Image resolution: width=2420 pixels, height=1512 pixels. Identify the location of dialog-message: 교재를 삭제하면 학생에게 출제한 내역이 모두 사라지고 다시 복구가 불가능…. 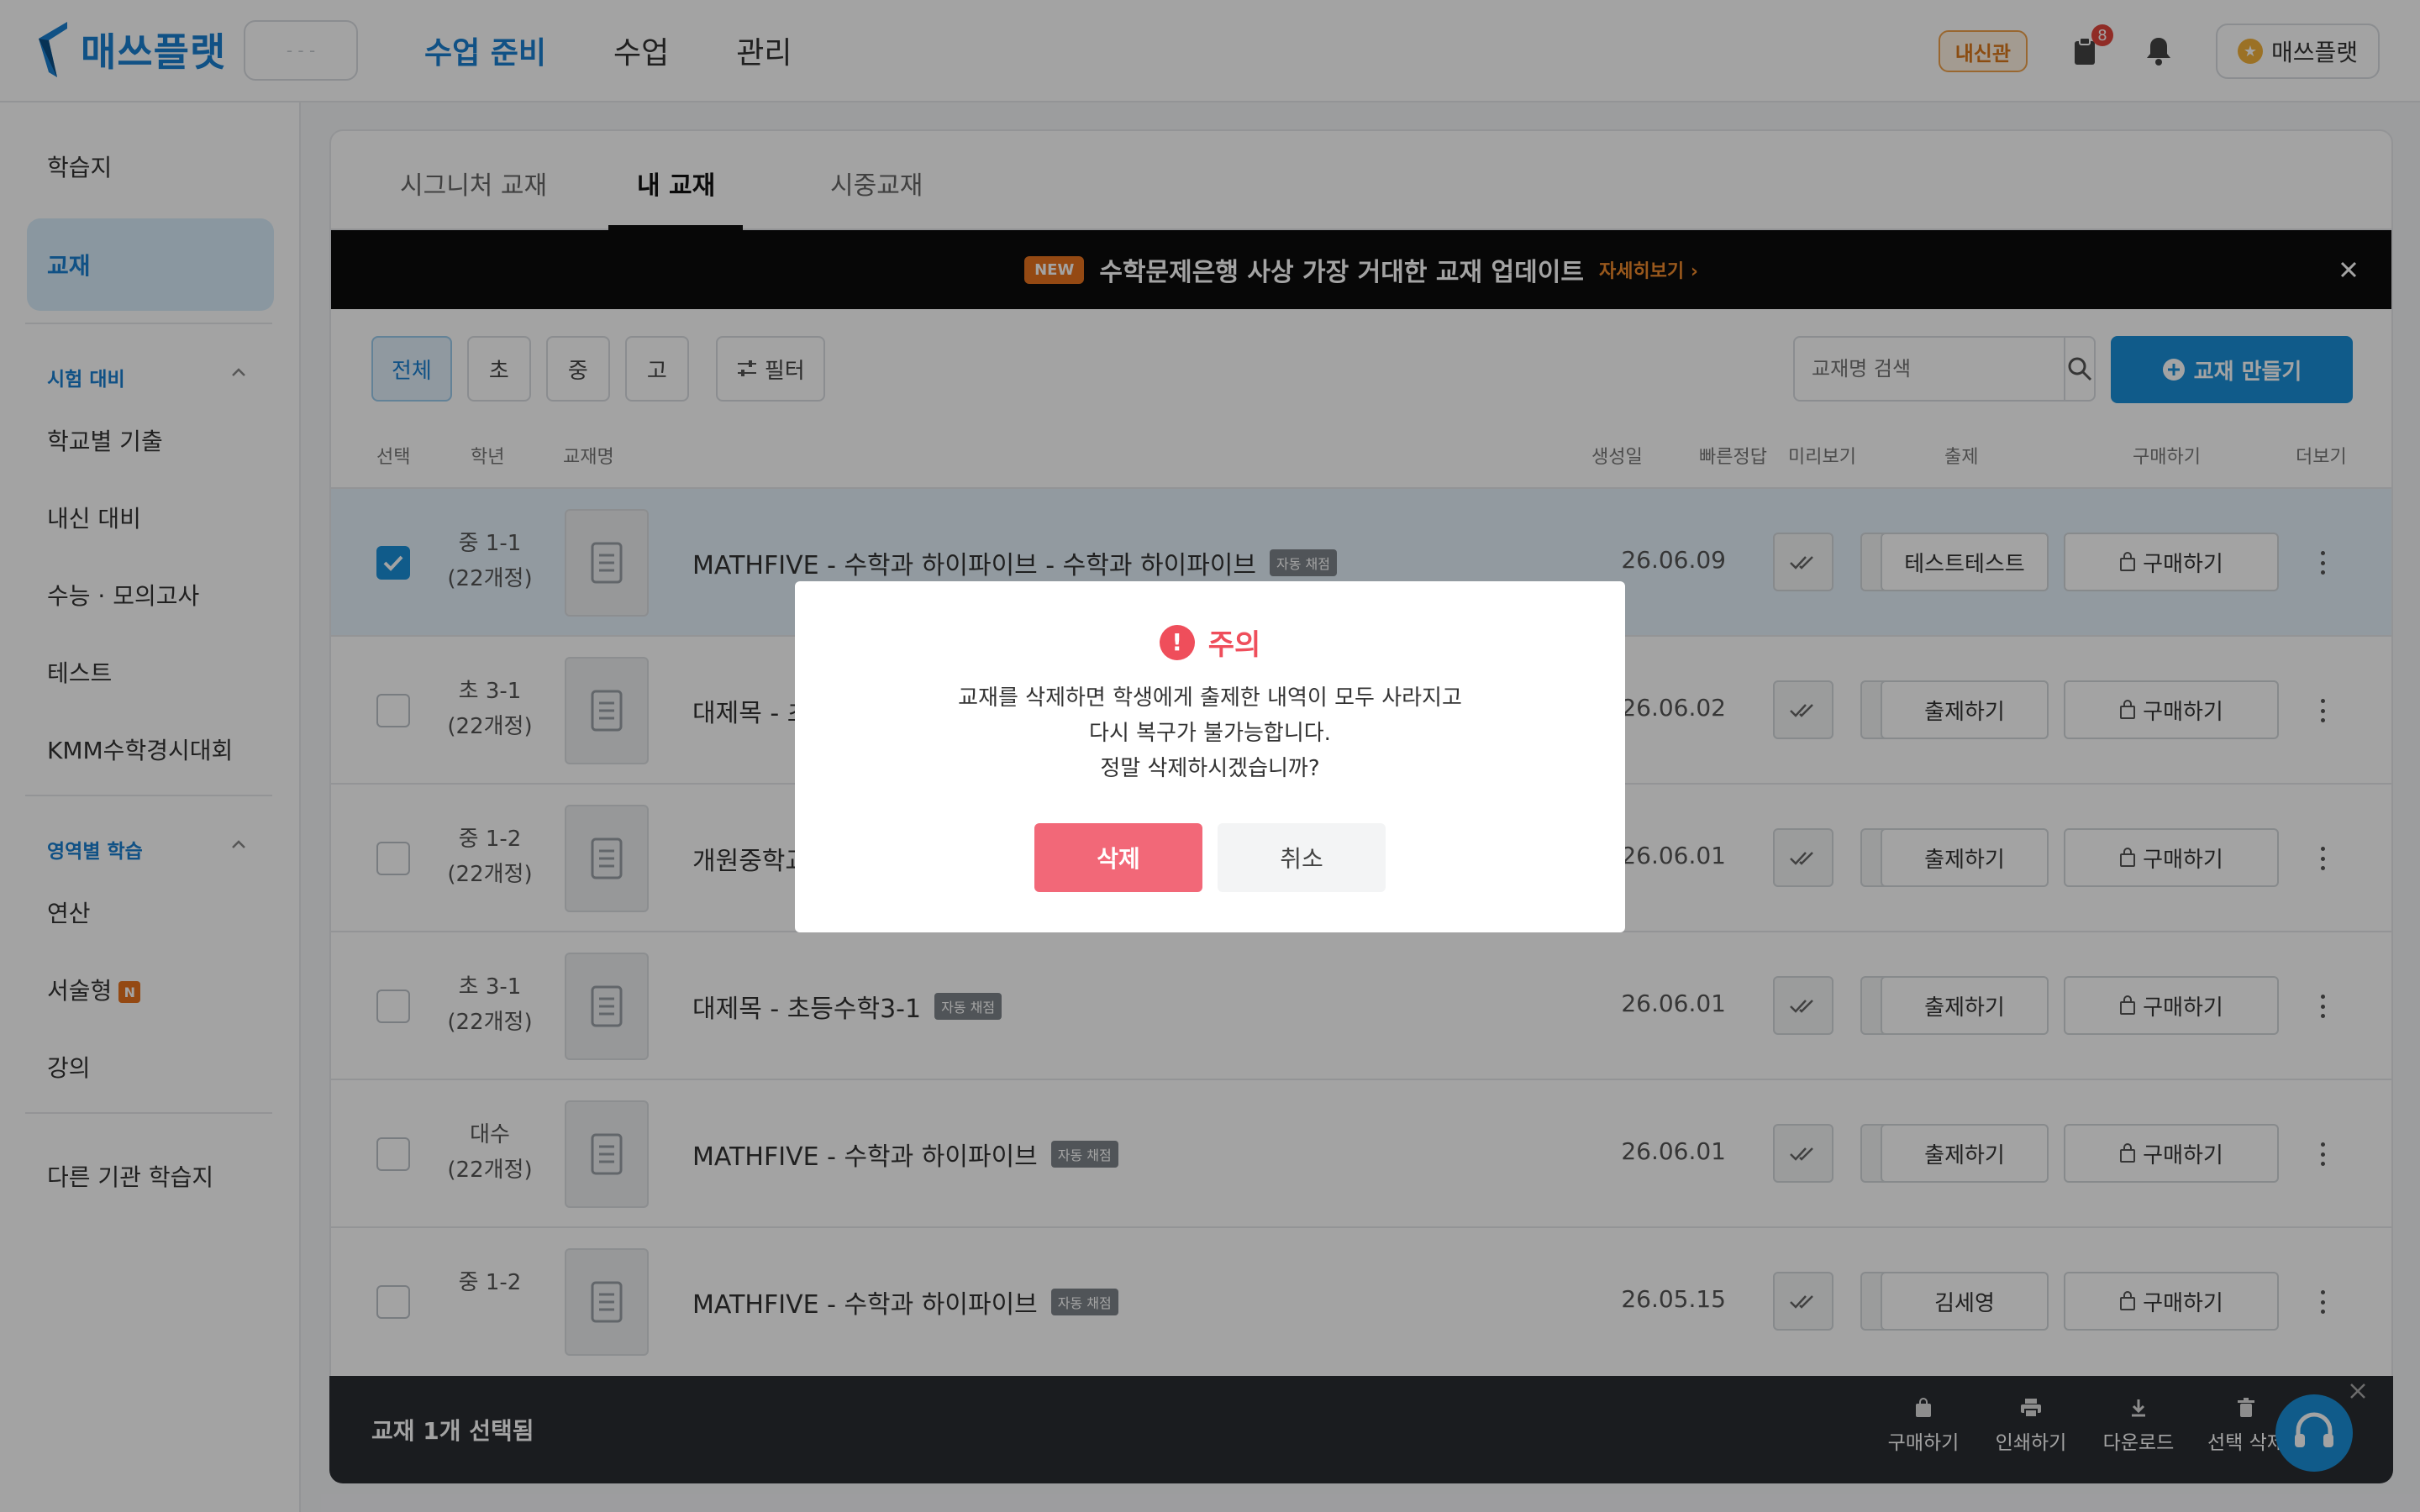
(1210, 733).